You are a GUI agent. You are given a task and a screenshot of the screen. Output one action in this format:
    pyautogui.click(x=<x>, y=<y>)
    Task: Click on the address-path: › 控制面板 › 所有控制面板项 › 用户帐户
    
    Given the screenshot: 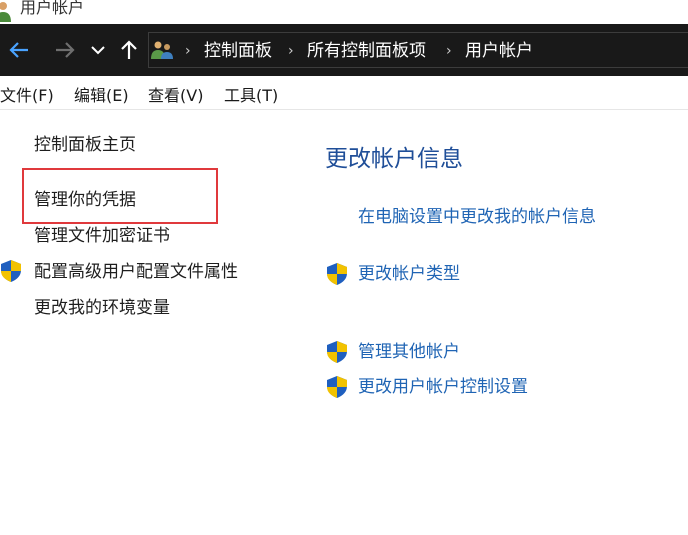 What is the action you would take?
    pyautogui.click(x=418, y=50)
    